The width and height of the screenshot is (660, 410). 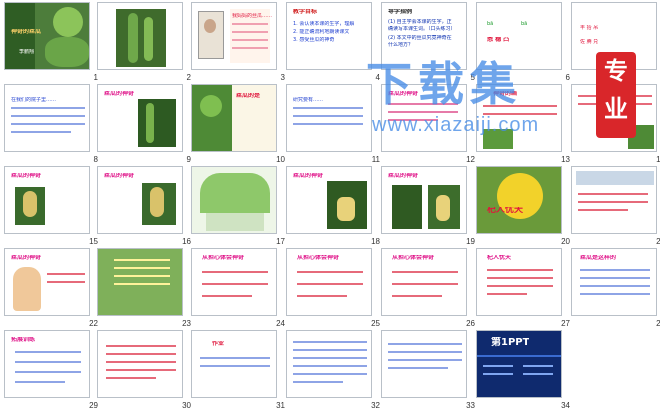 I want to click on slide-thumb-12: 丝瓜的神奇 12, so click(x=429, y=124).